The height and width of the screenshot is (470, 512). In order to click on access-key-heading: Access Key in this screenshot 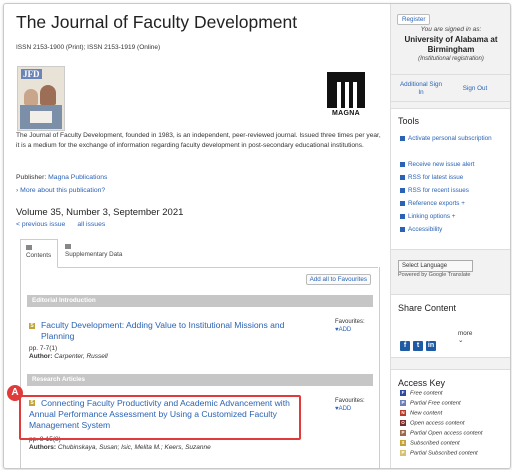, I will do `click(422, 383)`.